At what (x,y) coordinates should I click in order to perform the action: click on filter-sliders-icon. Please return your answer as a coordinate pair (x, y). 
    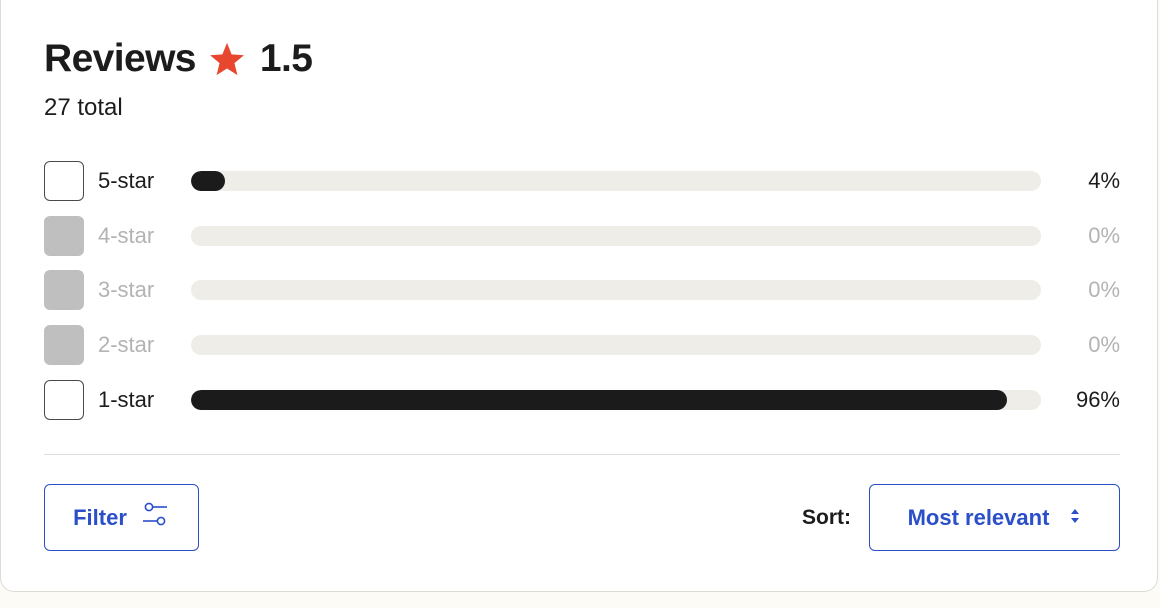
    Looking at the image, I should click on (155, 518).